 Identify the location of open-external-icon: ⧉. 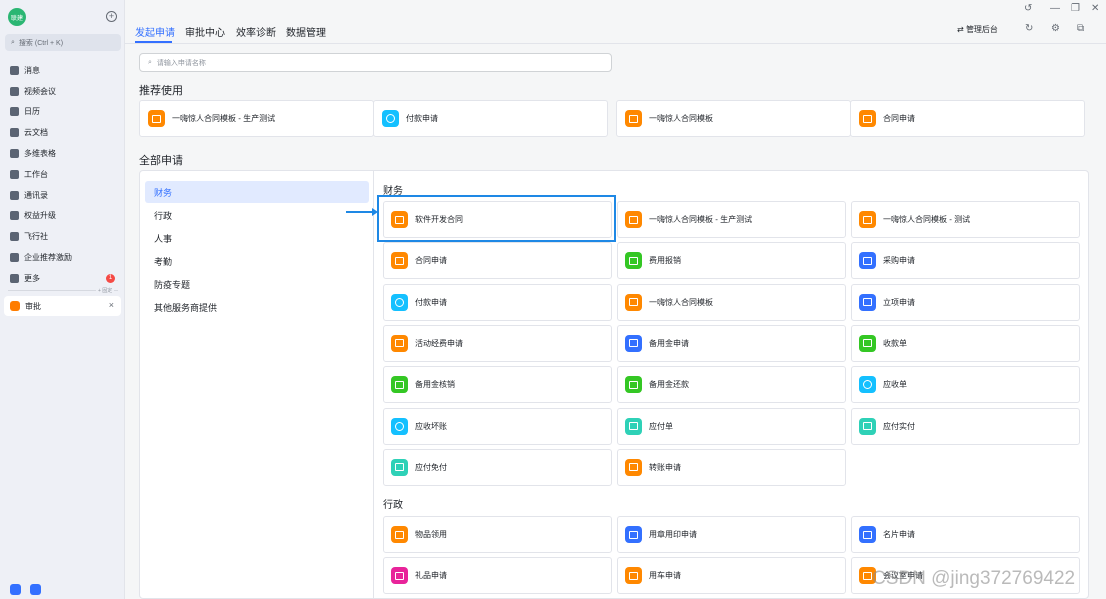
(1080, 28).